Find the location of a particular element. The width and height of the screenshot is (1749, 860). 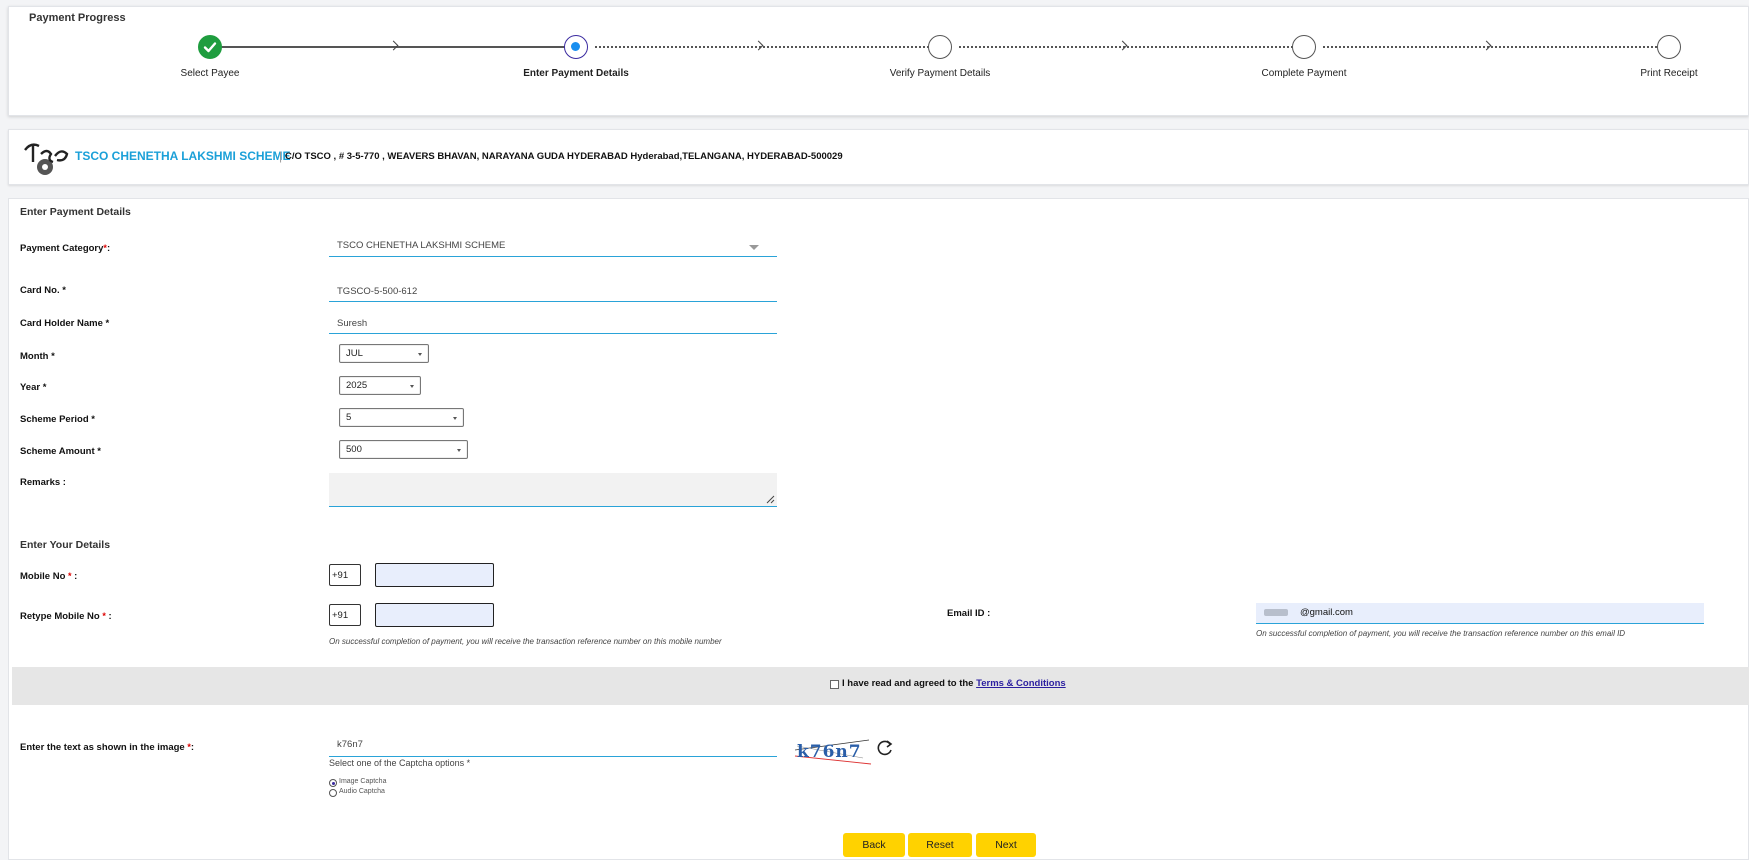

card-no-label: Card No. * is located at coordinates (43, 290).